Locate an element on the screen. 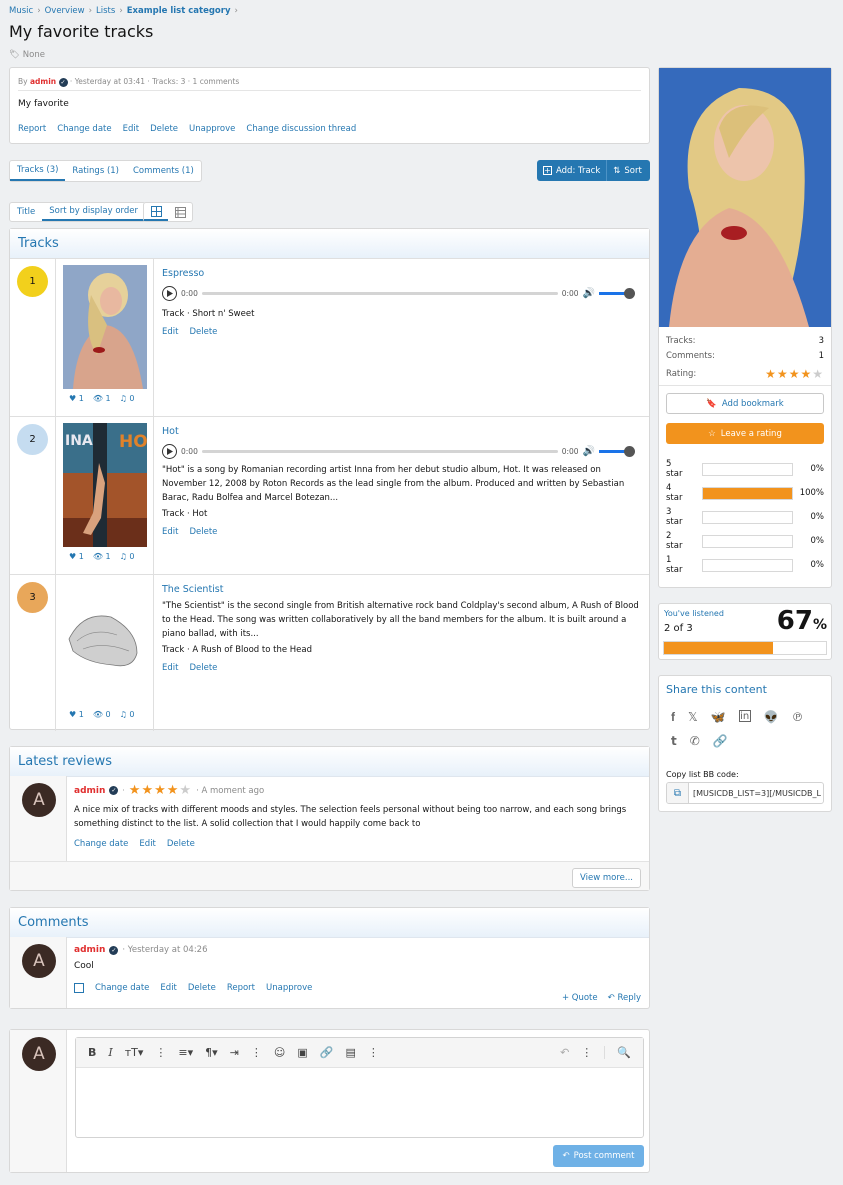 The image size is (843, 1185). rating-row: 4 star 100% is located at coordinates (745, 493).